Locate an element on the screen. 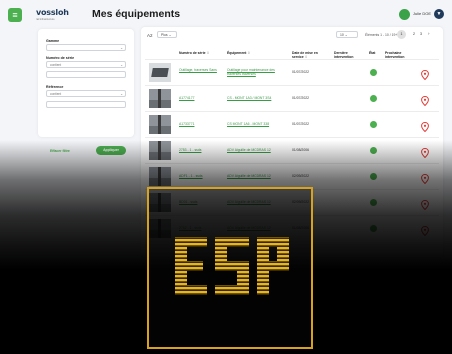 This screenshot has height=354, width=452. logo-brand: vossloh is located at coordinates (52, 12).